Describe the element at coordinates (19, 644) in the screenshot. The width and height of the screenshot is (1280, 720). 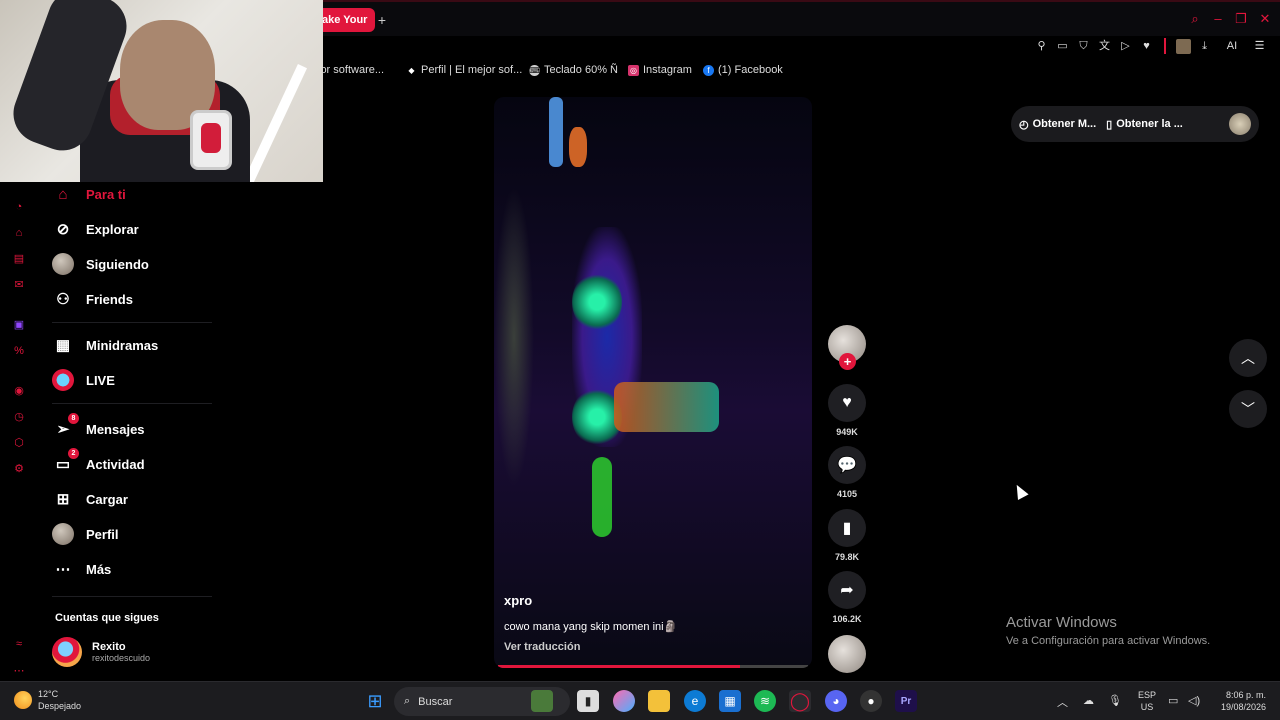
I see `gx-icon: ≈` at that location.